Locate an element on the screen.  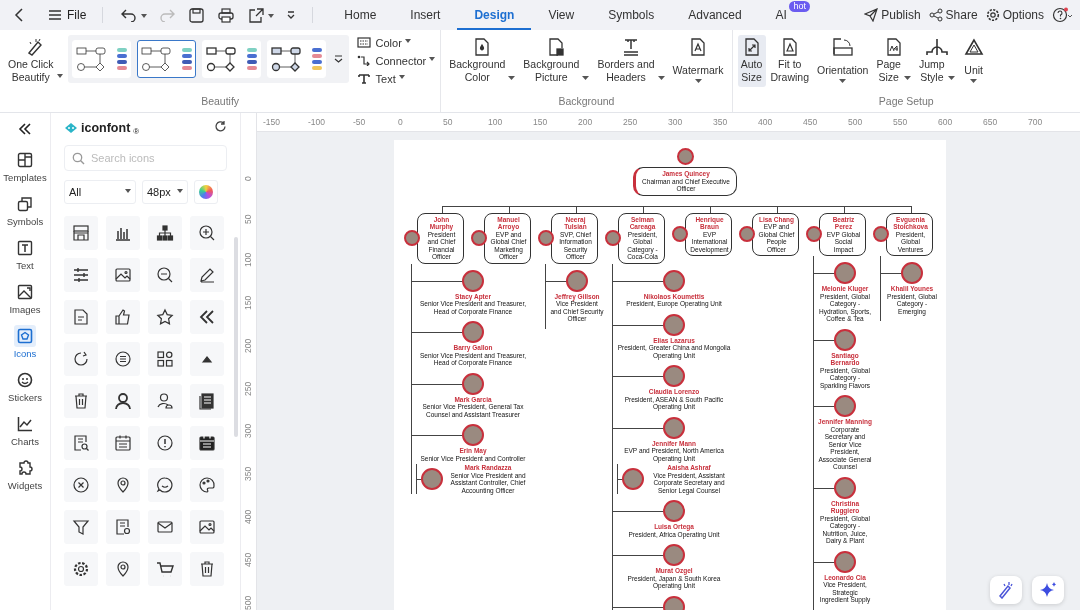
file-menu: File is located at coordinates (77, 15).